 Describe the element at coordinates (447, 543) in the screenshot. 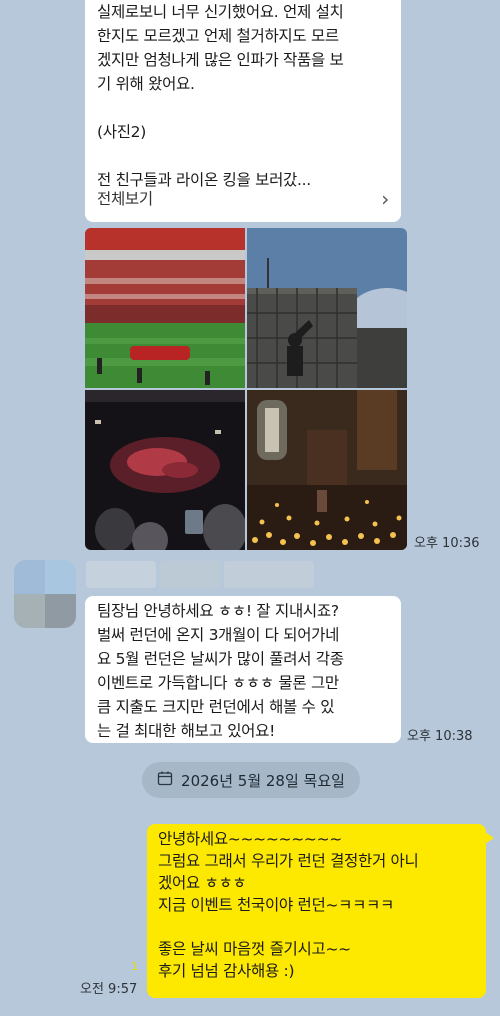

I see `message-time: 오후 10:36` at that location.